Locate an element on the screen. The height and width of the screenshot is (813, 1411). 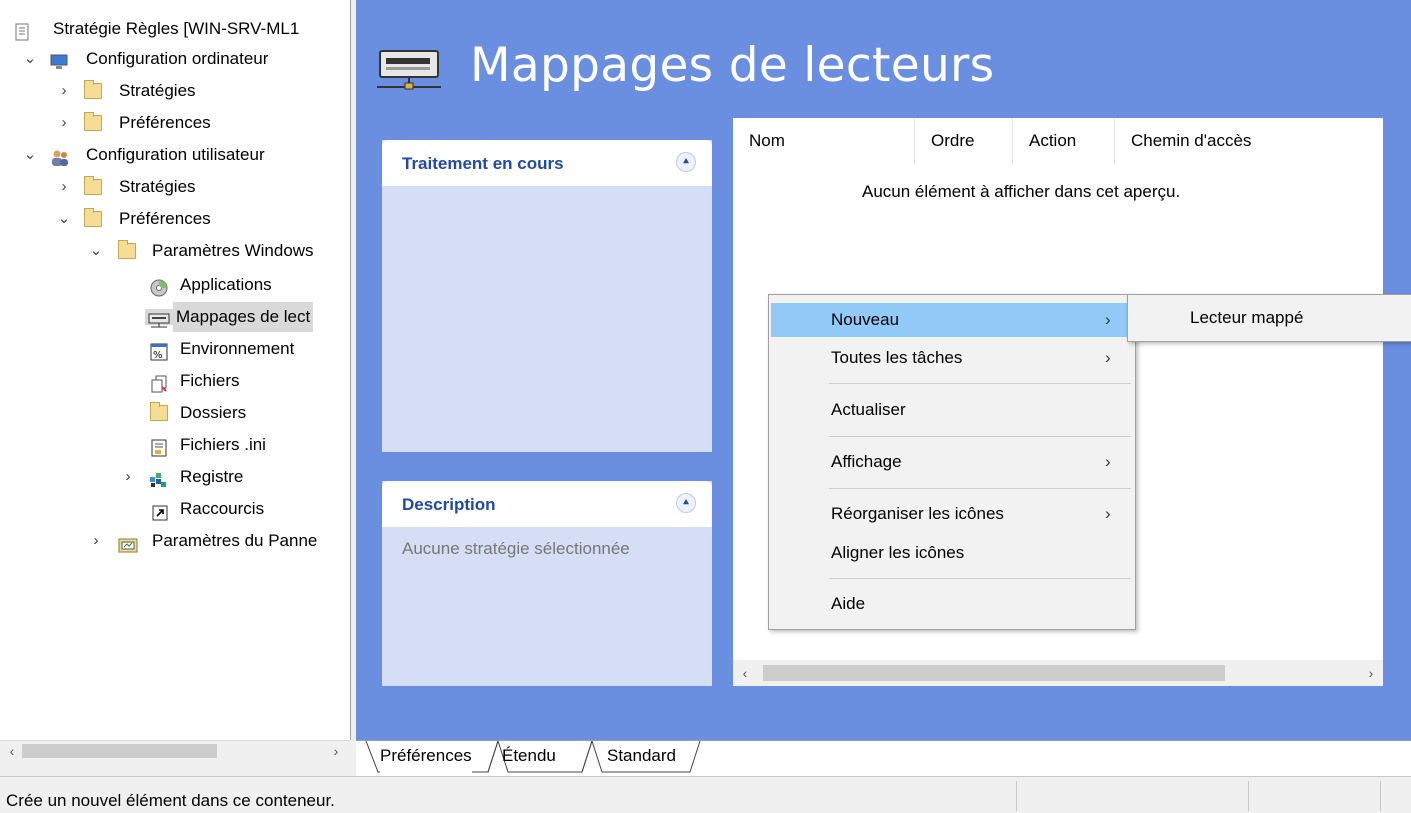
column-header-action: Action is located at coordinates (1064, 141).